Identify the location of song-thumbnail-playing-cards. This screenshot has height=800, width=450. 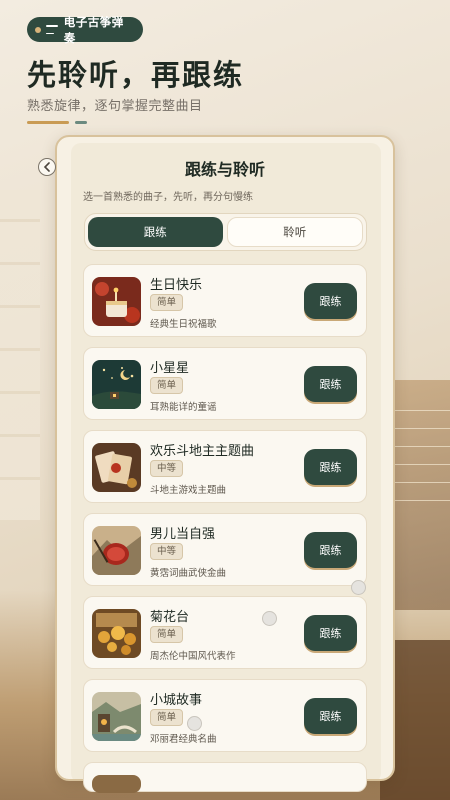
(116, 467).